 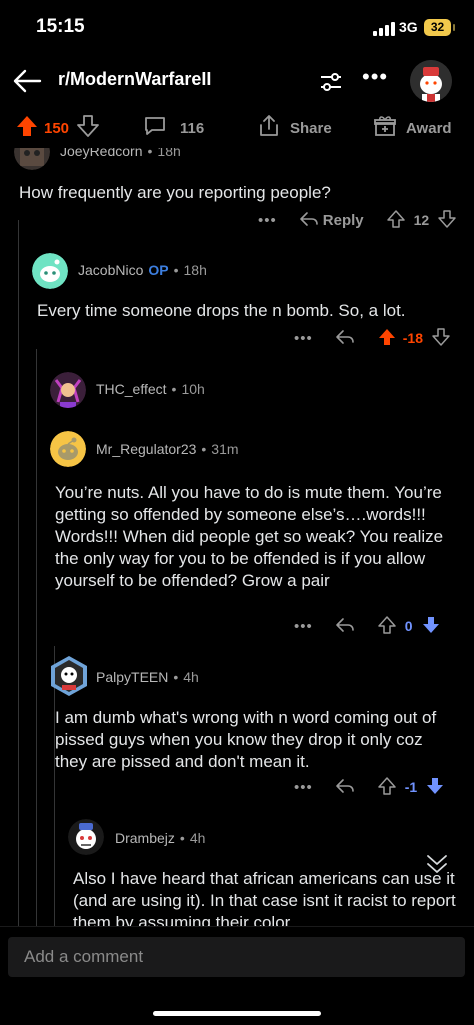 I want to click on username: PalpyTEEN, so click(x=132, y=677).